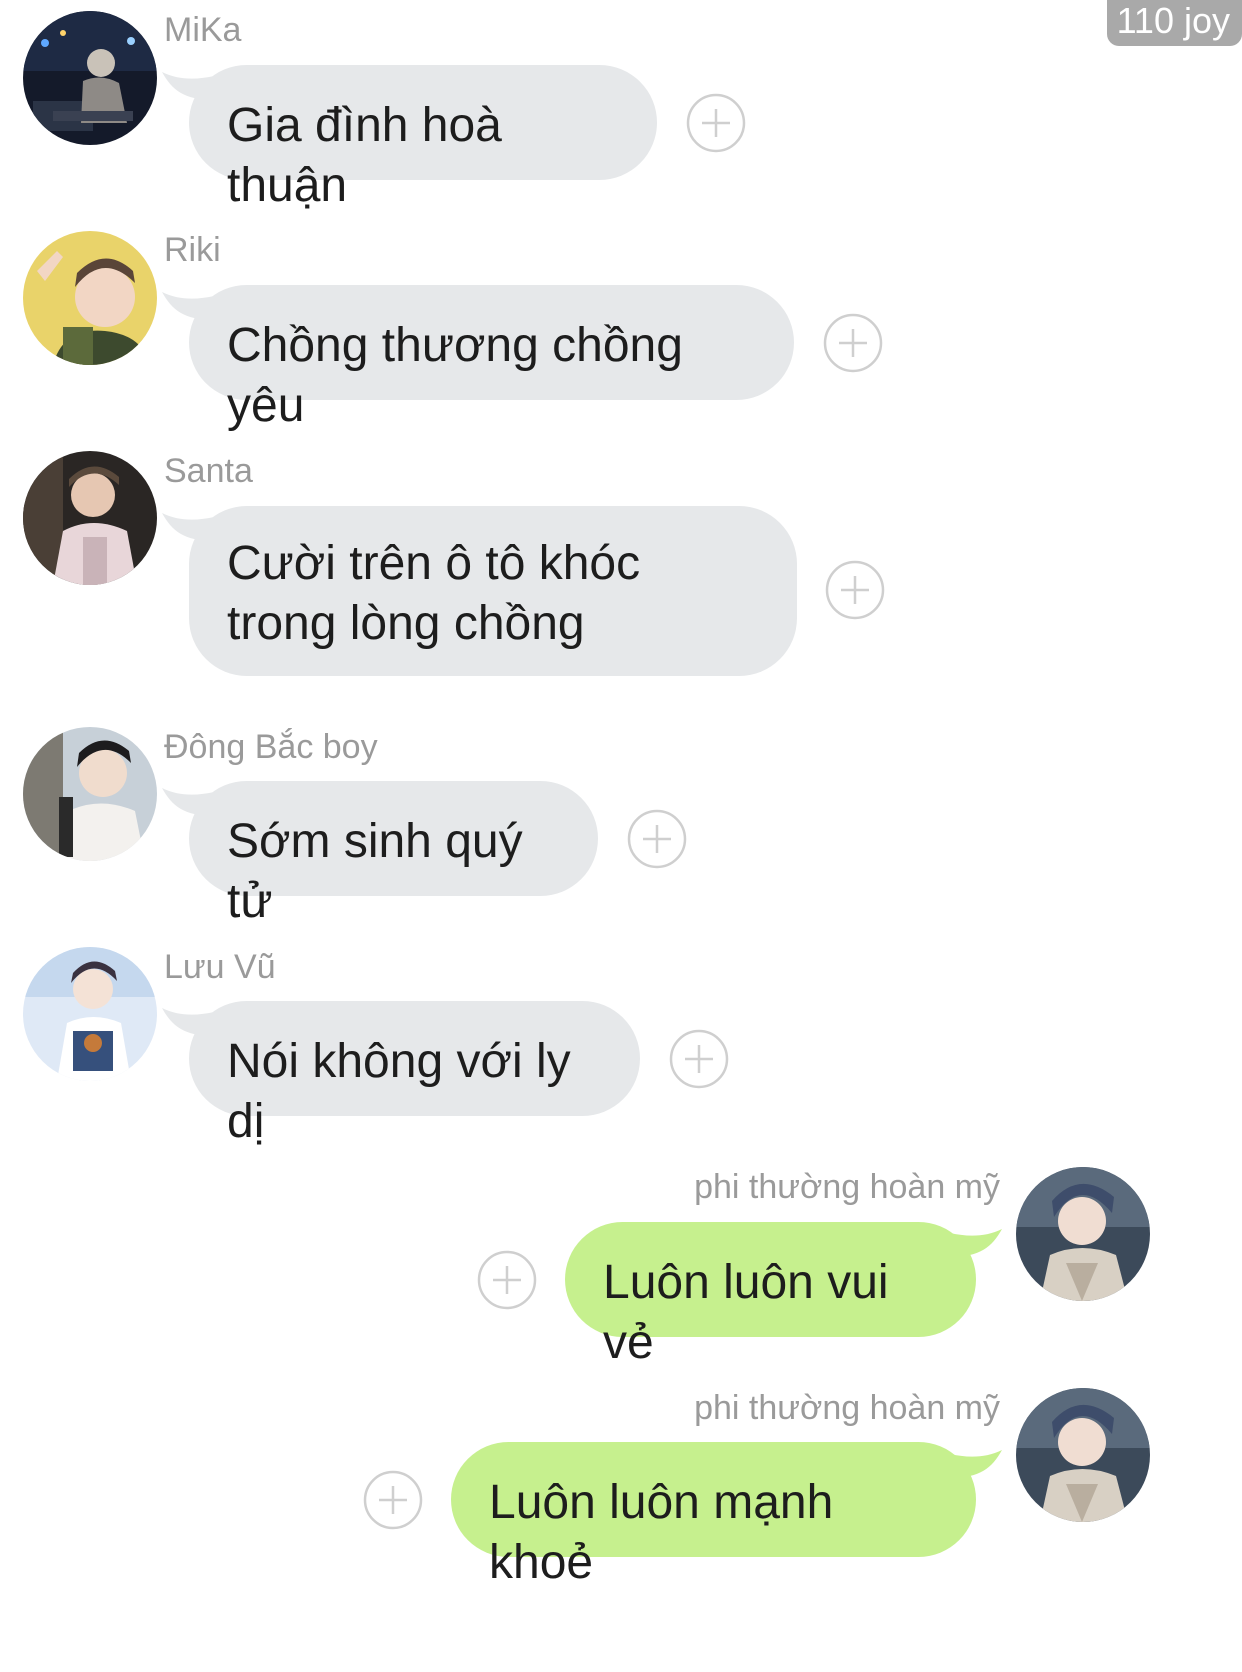  Describe the element at coordinates (375, 871) in the screenshot. I see `message-text: Sớm sinh quý tử` at that location.